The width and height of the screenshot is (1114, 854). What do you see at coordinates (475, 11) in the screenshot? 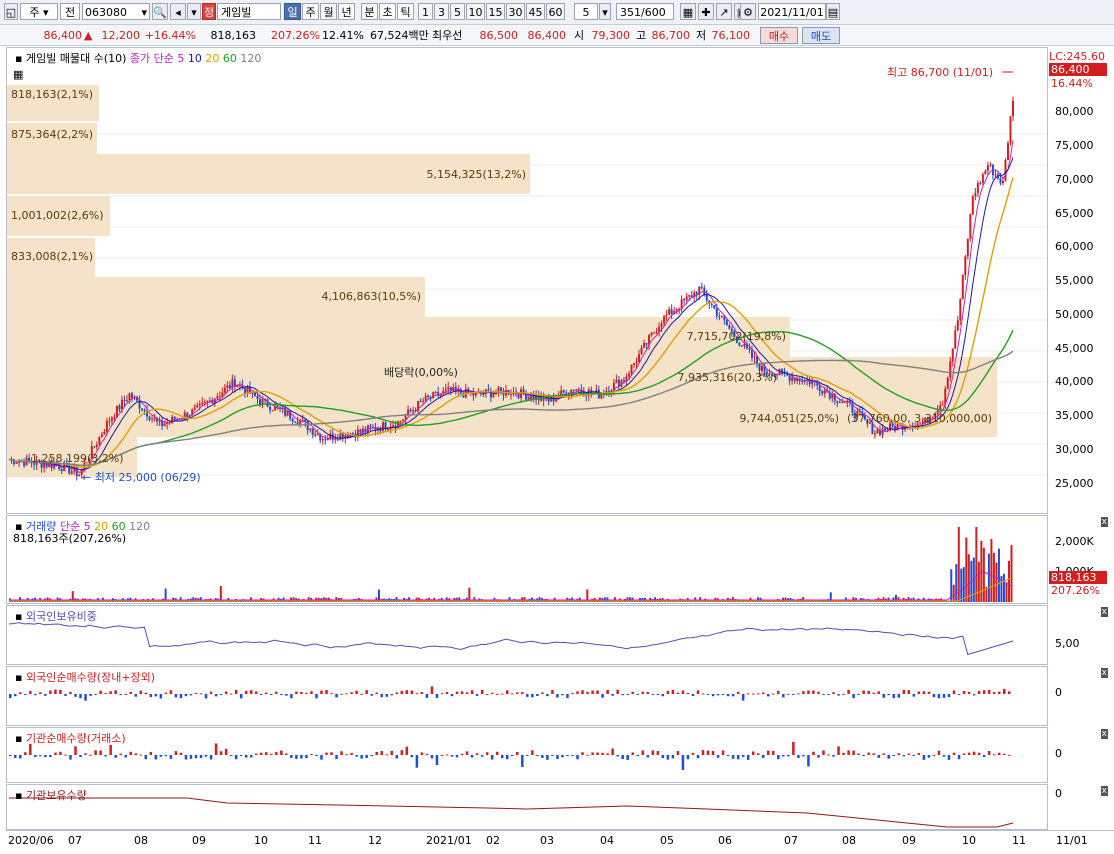
I see `interval-option-10: 10` at bounding box center [475, 11].